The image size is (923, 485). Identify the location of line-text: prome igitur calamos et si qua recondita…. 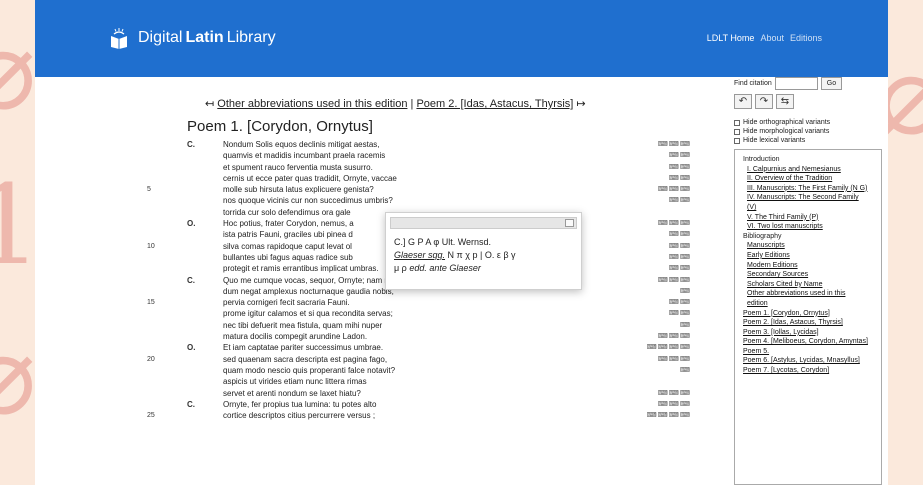
(308, 314).